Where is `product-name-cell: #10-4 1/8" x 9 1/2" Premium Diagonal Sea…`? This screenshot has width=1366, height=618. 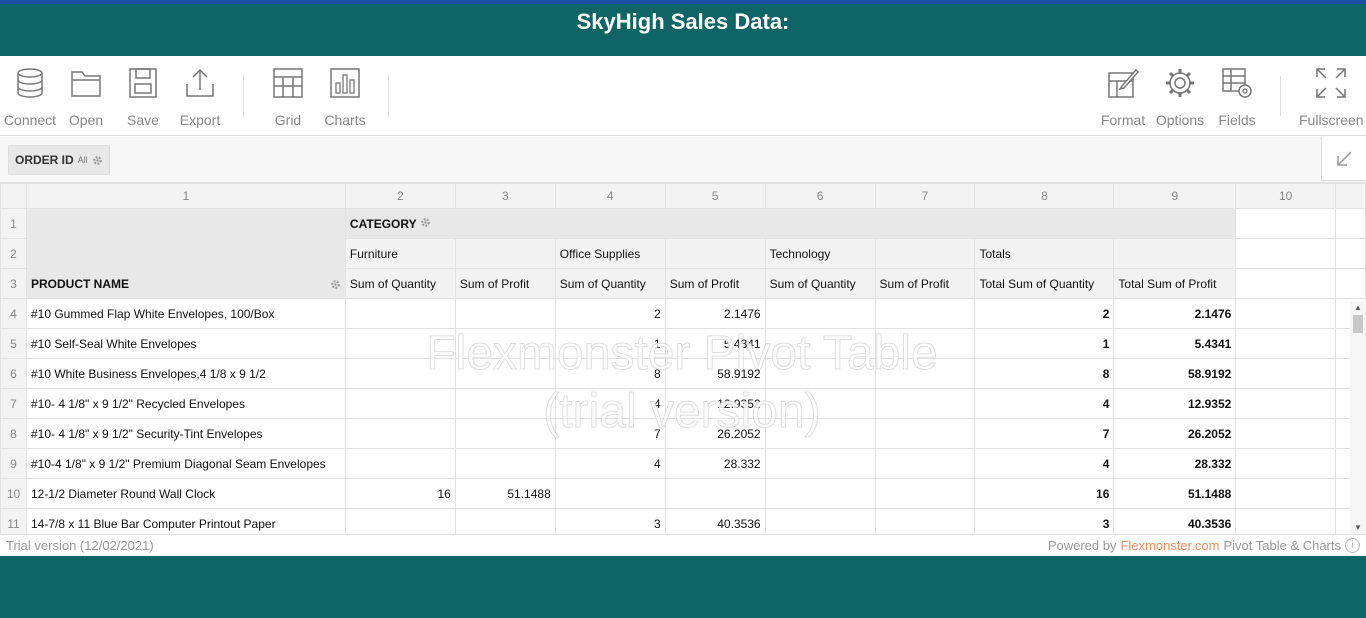
product-name-cell: #10-4 1/8" x 9 1/2" Premium Diagonal Sea… is located at coordinates (185, 463).